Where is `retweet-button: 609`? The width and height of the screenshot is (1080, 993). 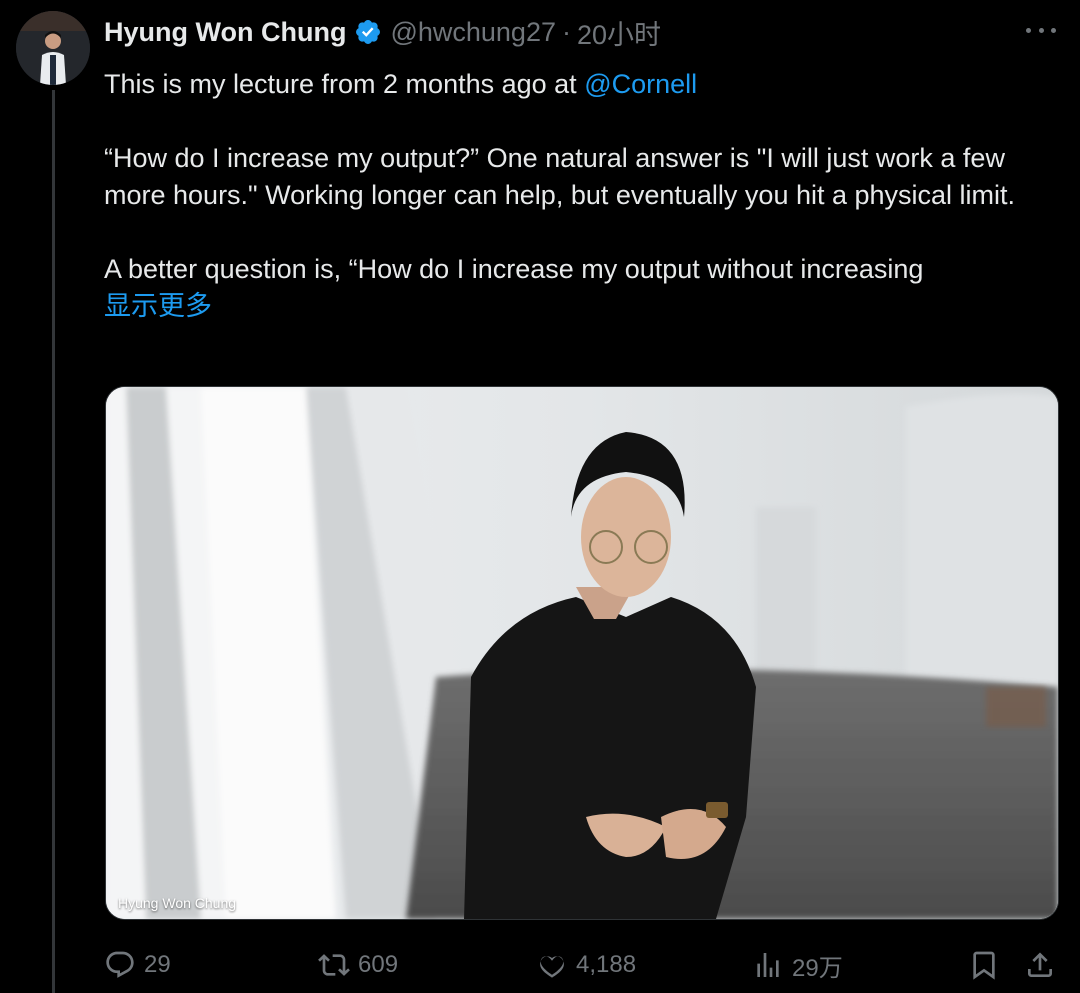
retweet-button: 609 is located at coordinates (358, 965).